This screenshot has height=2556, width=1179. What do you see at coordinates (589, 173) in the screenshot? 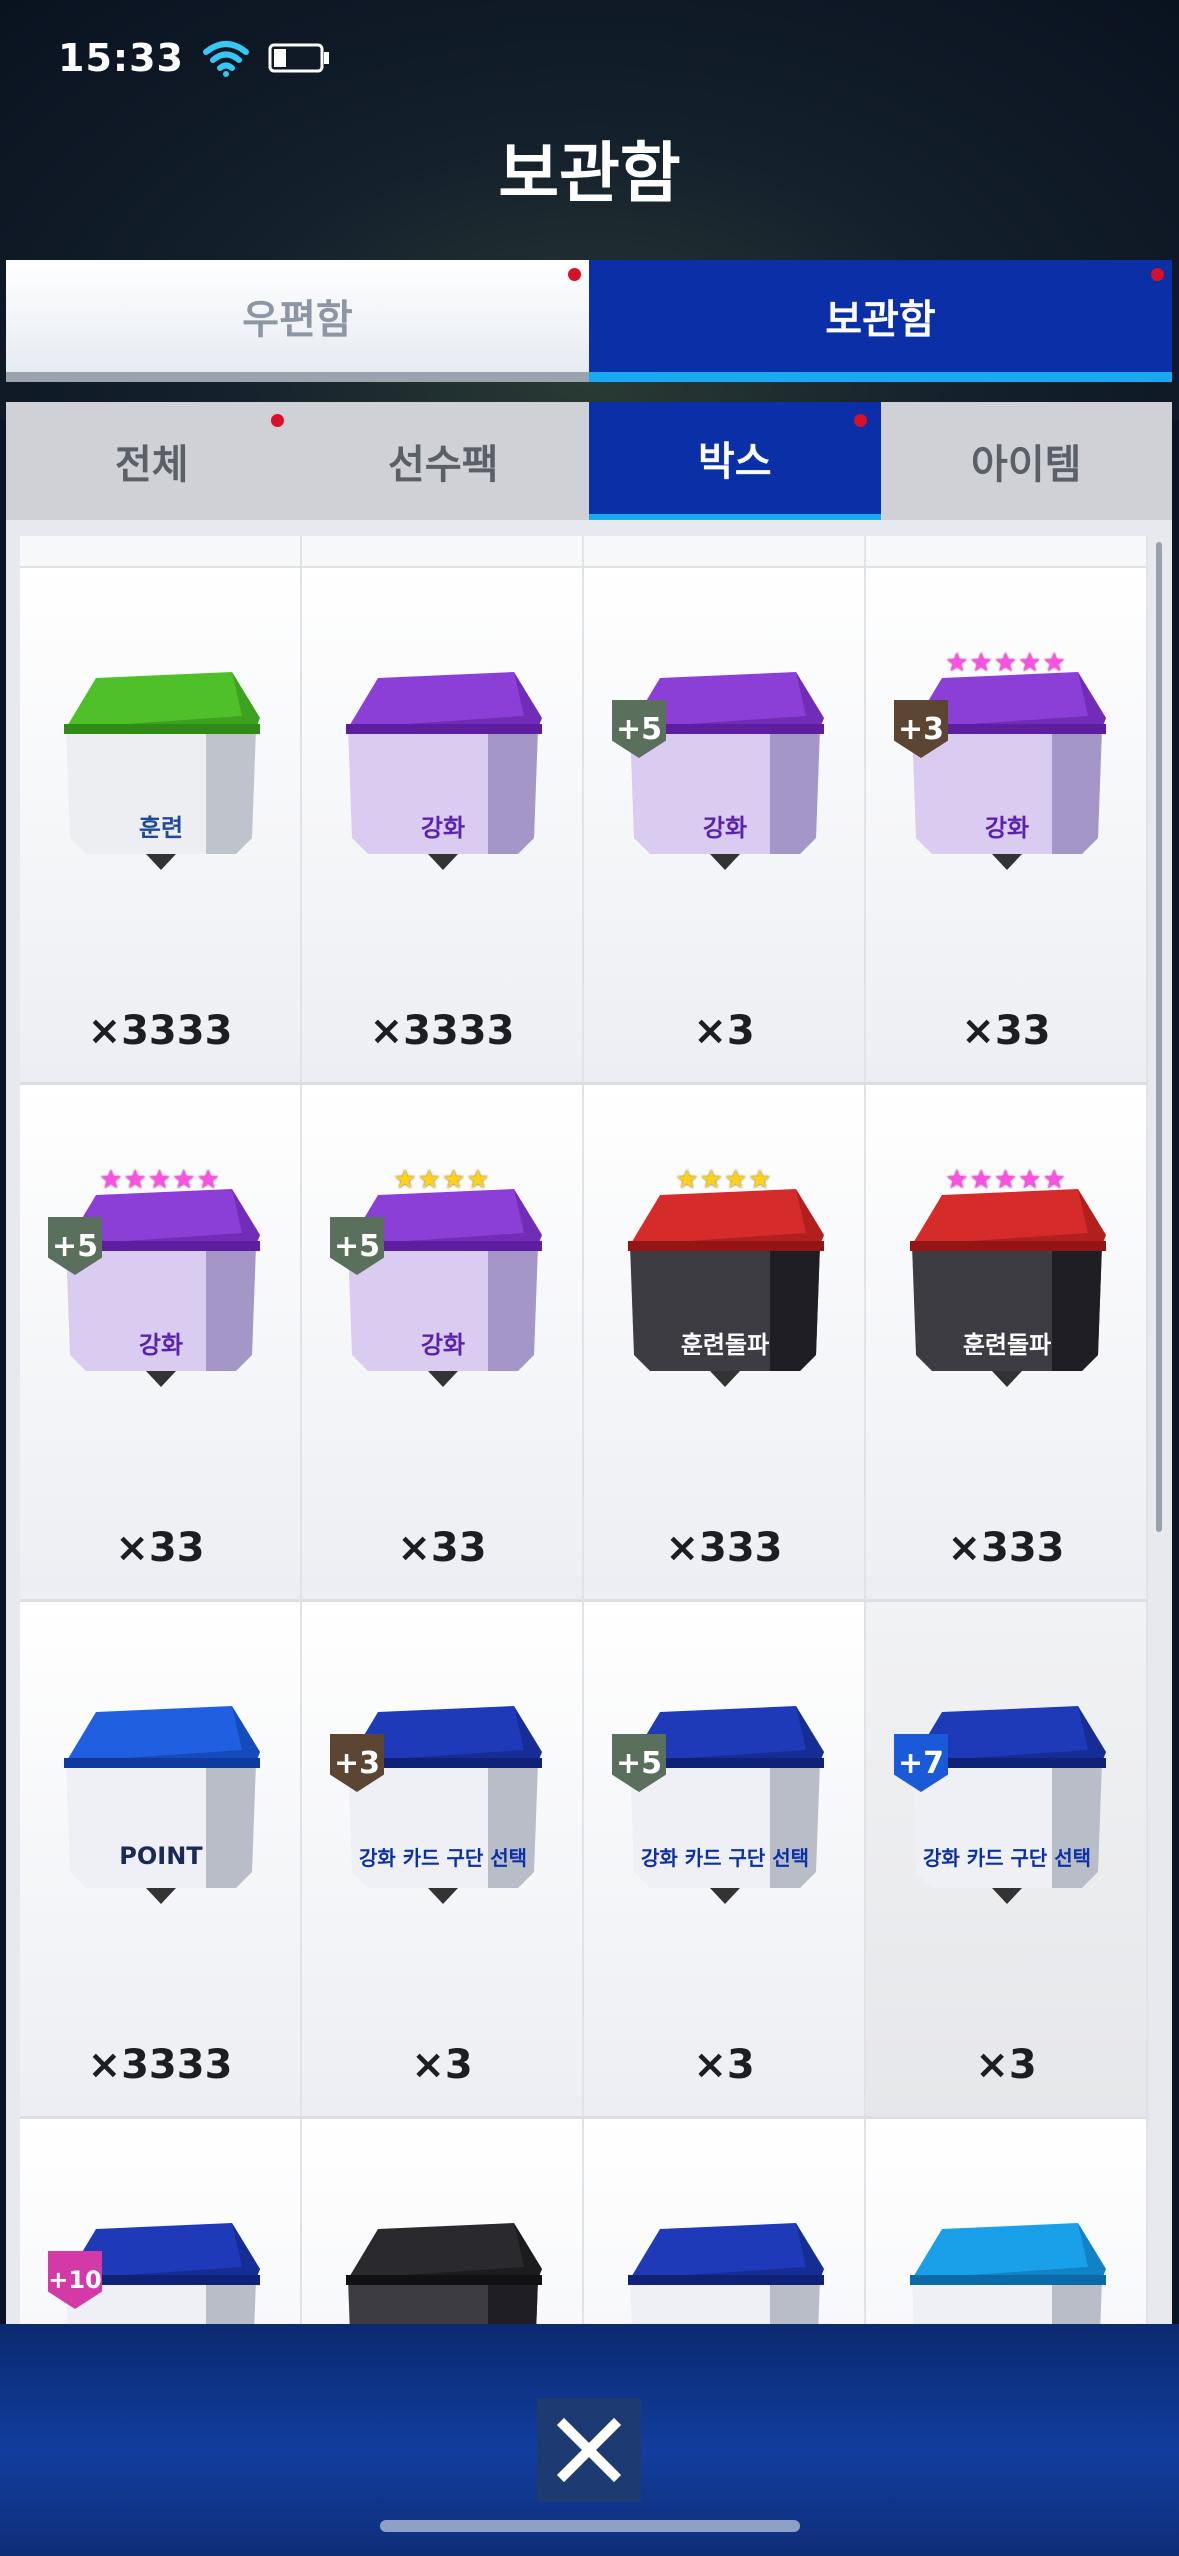
I see `page-title: 보관함` at bounding box center [589, 173].